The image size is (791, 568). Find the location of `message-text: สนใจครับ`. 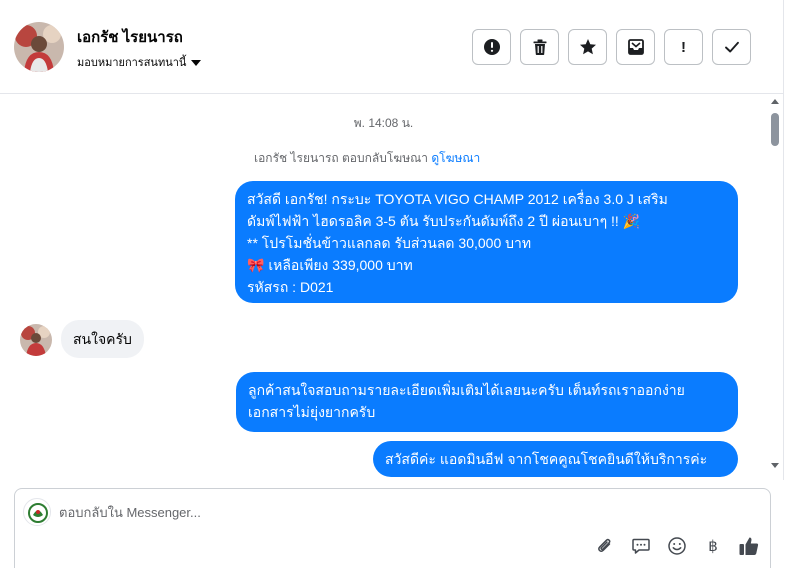

message-text: สนใจครับ is located at coordinates (102, 339).